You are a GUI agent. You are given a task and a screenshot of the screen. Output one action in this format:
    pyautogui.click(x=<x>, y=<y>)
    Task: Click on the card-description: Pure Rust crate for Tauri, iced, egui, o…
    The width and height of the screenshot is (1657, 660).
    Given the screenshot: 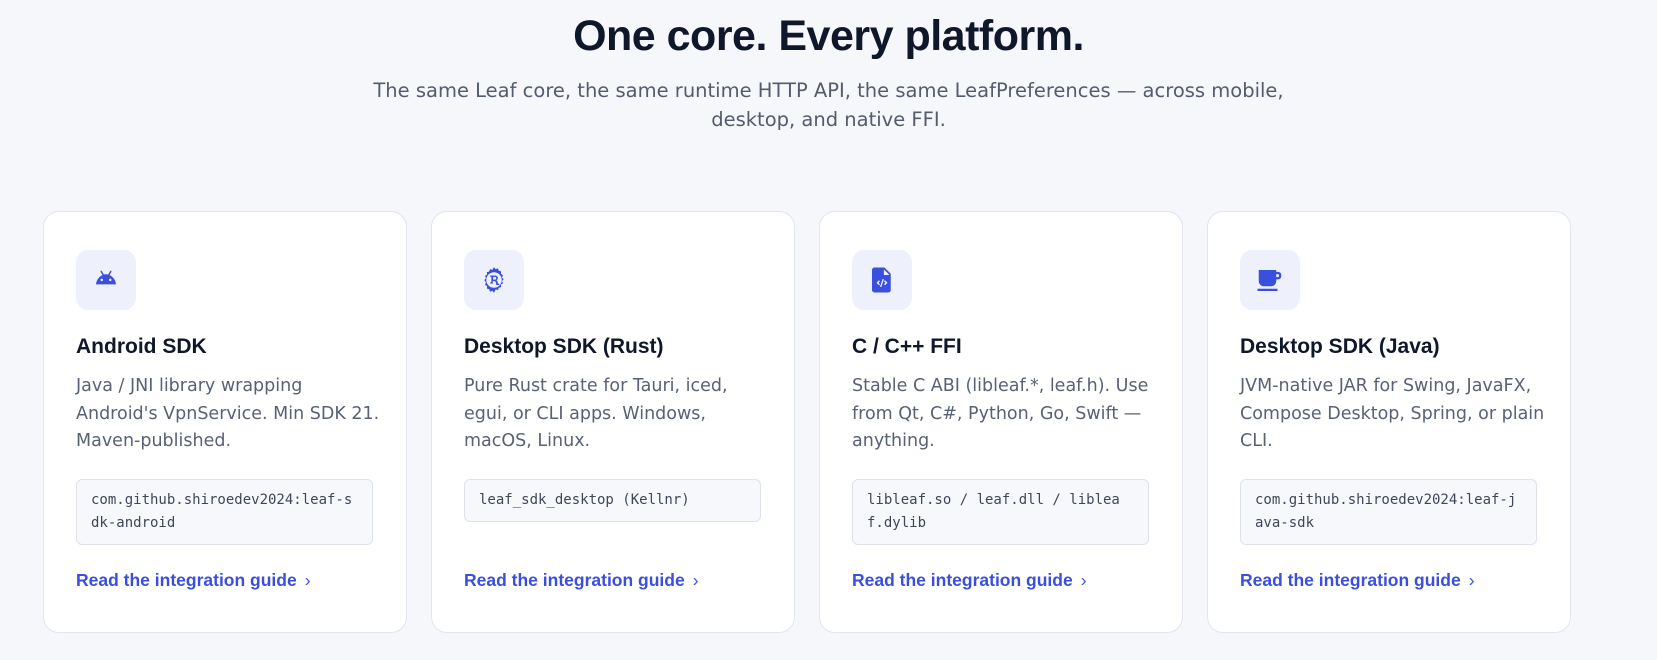 What is the action you would take?
    pyautogui.click(x=596, y=413)
    